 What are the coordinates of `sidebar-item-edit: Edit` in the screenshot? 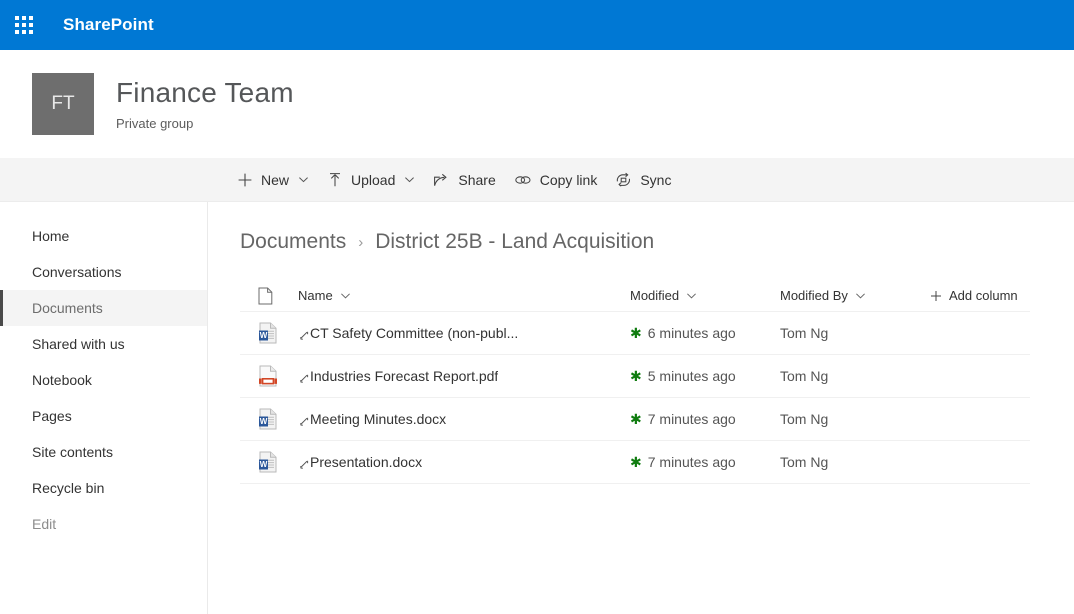 It's located at (103, 524).